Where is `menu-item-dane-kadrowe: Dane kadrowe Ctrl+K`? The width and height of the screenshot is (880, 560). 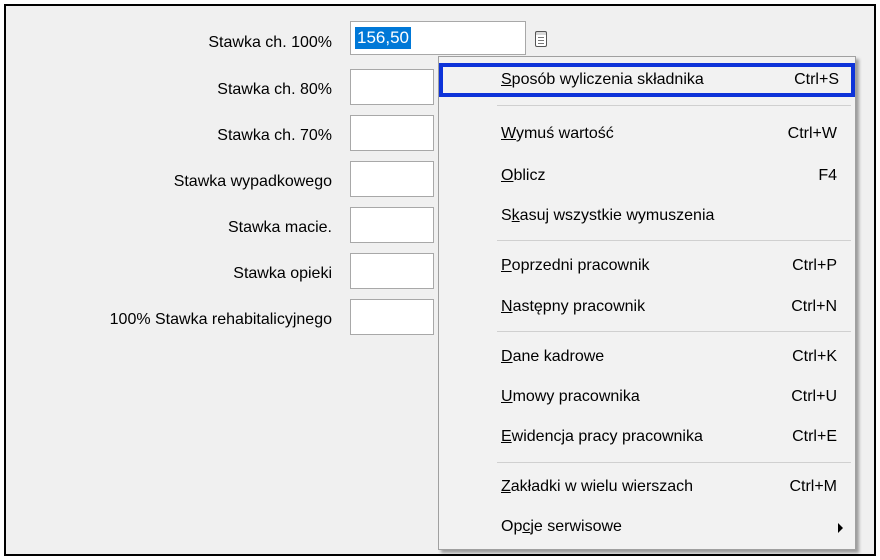
menu-item-dane-kadrowe: Dane kadrowe Ctrl+K is located at coordinates (647, 357).